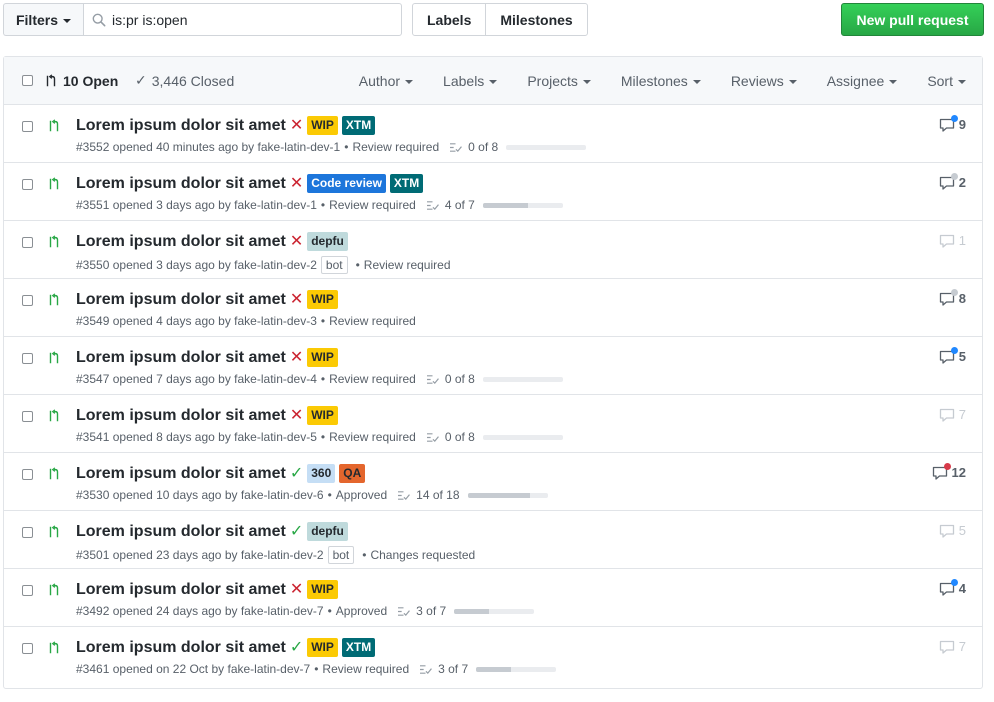  I want to click on pr-label: Code review, so click(346, 183).